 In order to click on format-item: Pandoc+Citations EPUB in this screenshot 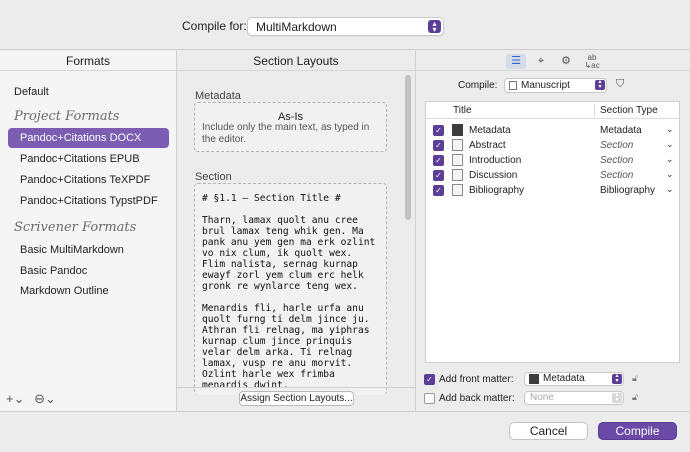, I will do `click(88, 159)`.